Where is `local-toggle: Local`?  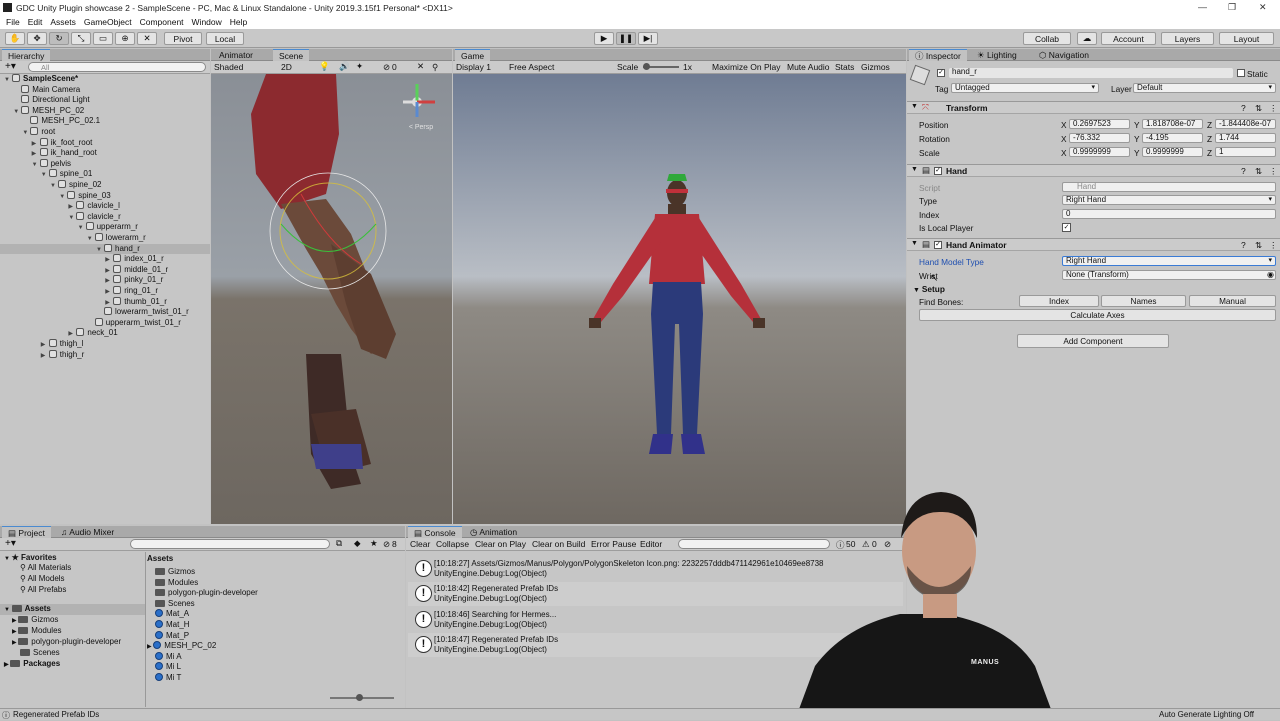
local-toggle: Local is located at coordinates (225, 38).